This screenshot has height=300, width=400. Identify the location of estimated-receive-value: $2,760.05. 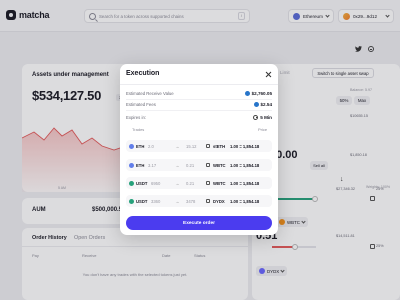
(258, 93).